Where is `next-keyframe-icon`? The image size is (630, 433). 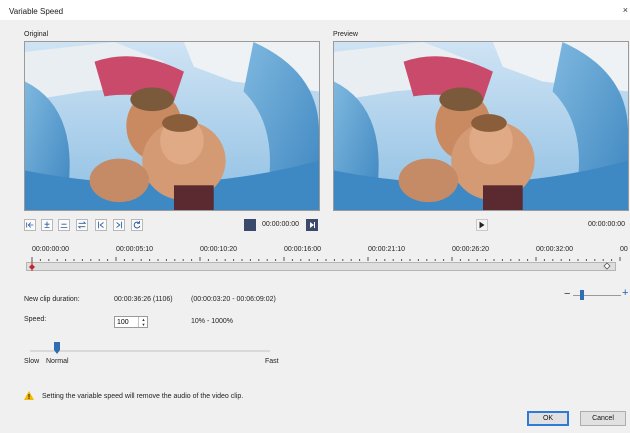 next-keyframe-icon is located at coordinates (119, 225).